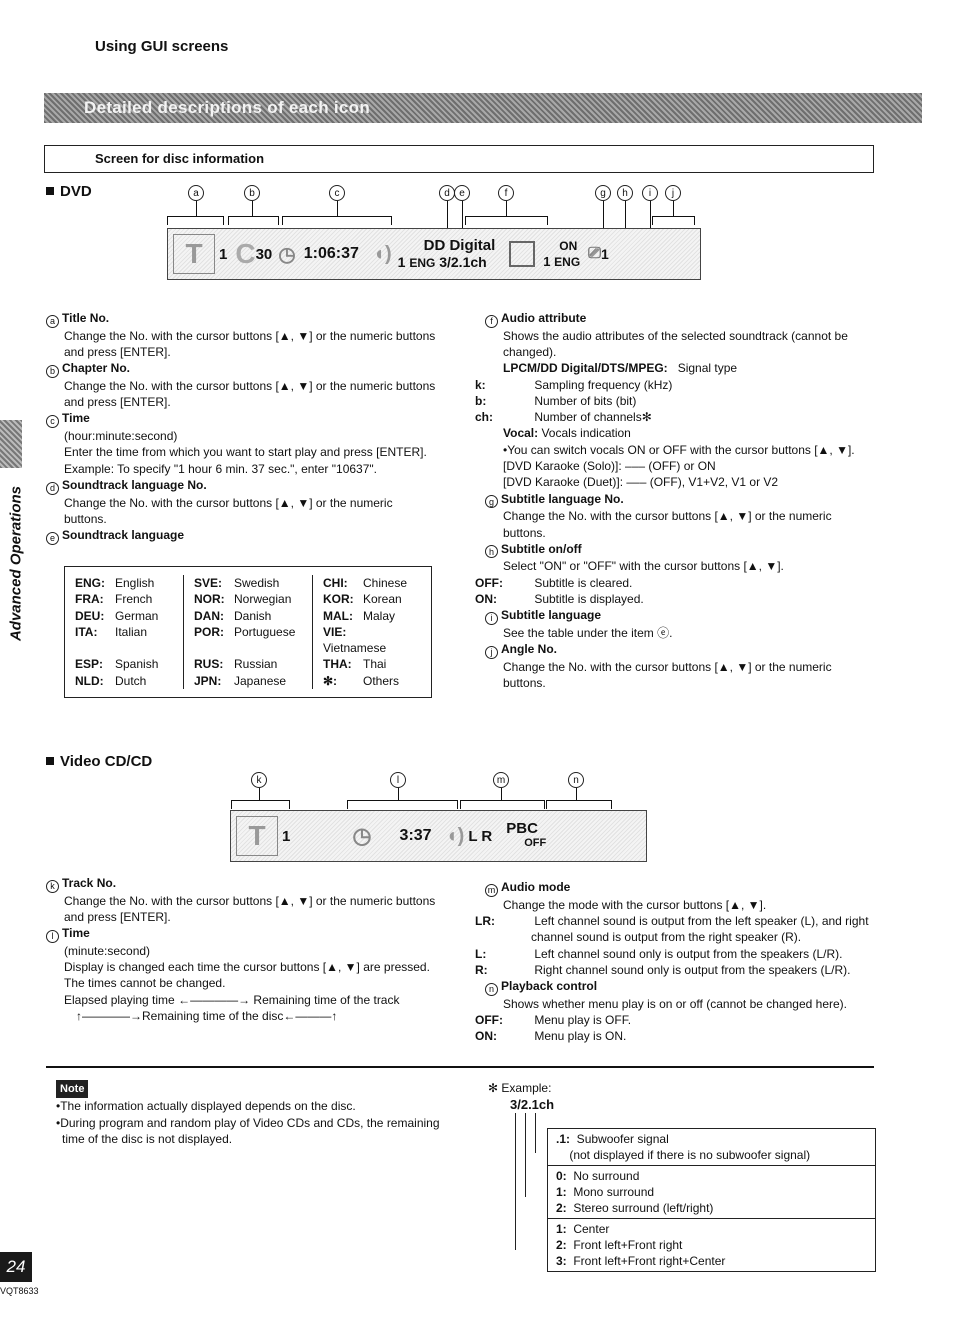  Describe the element at coordinates (209, 664) in the screenshot. I see `language-code: RUS:` at that location.